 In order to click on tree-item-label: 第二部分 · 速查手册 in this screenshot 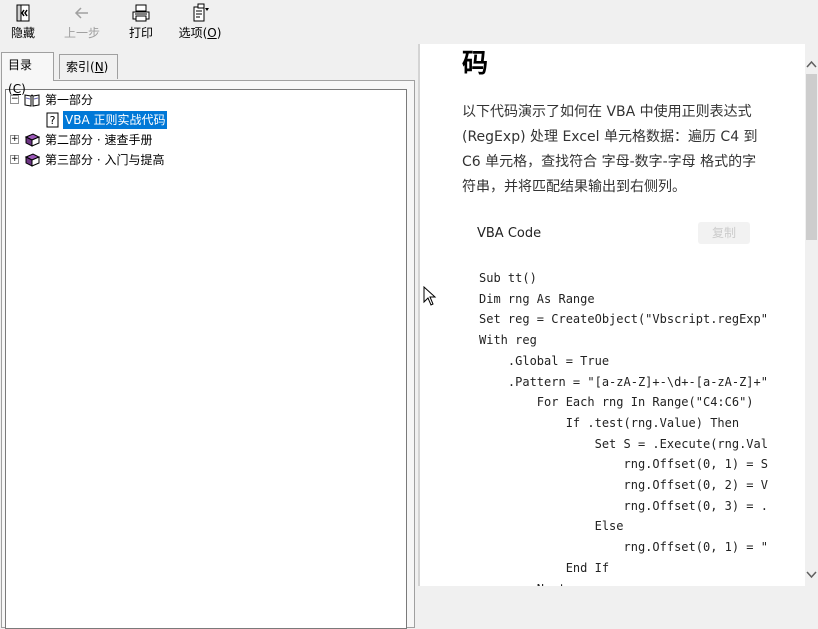, I will do `click(99, 140)`.